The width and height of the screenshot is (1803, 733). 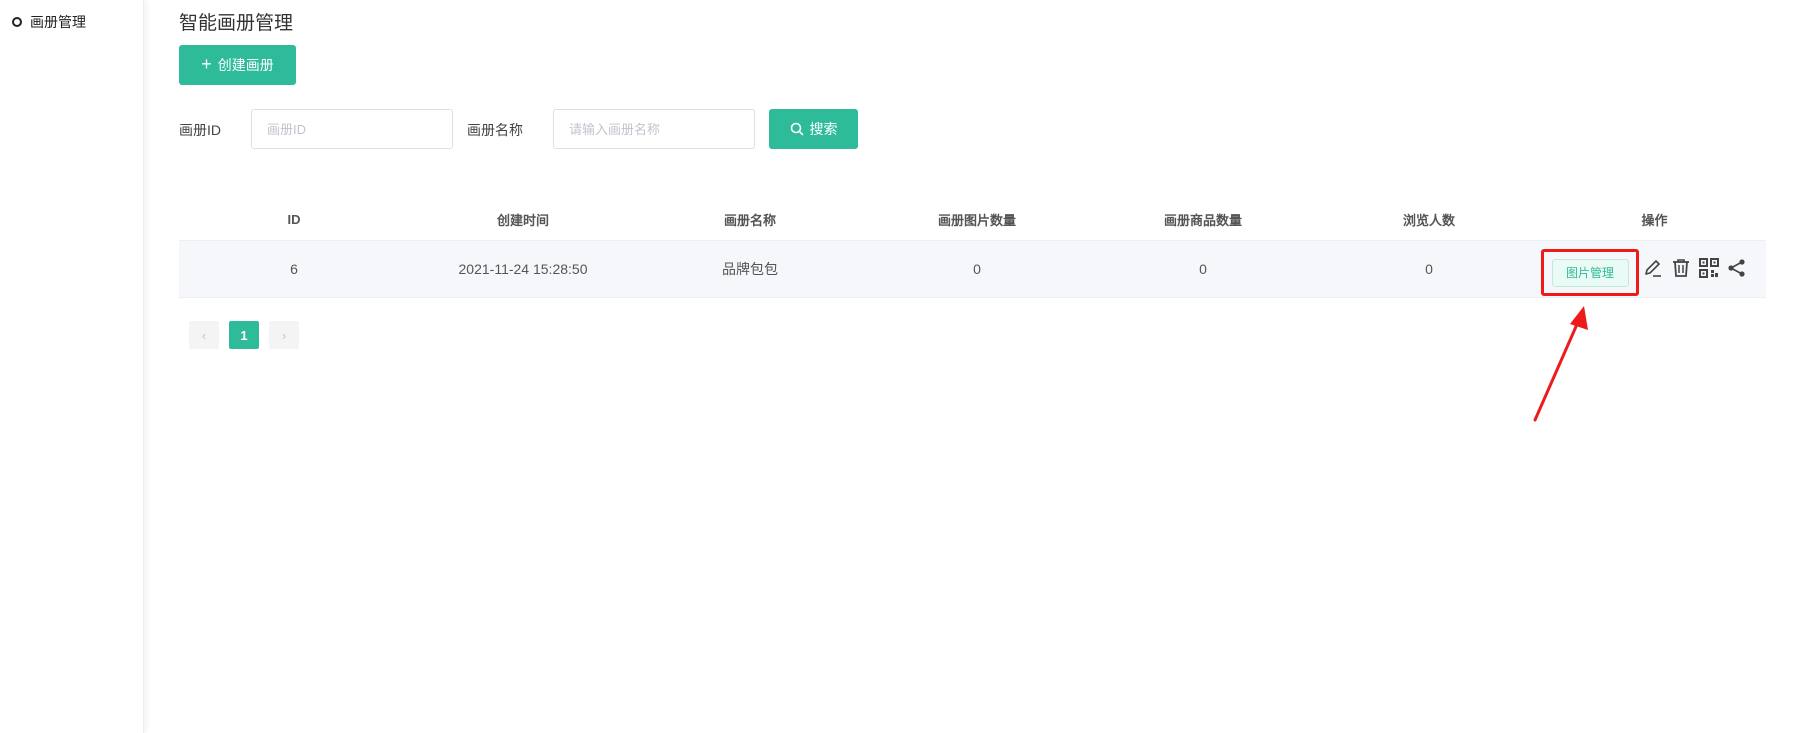 What do you see at coordinates (823, 129) in the screenshot?
I see `search-label: 搜索` at bounding box center [823, 129].